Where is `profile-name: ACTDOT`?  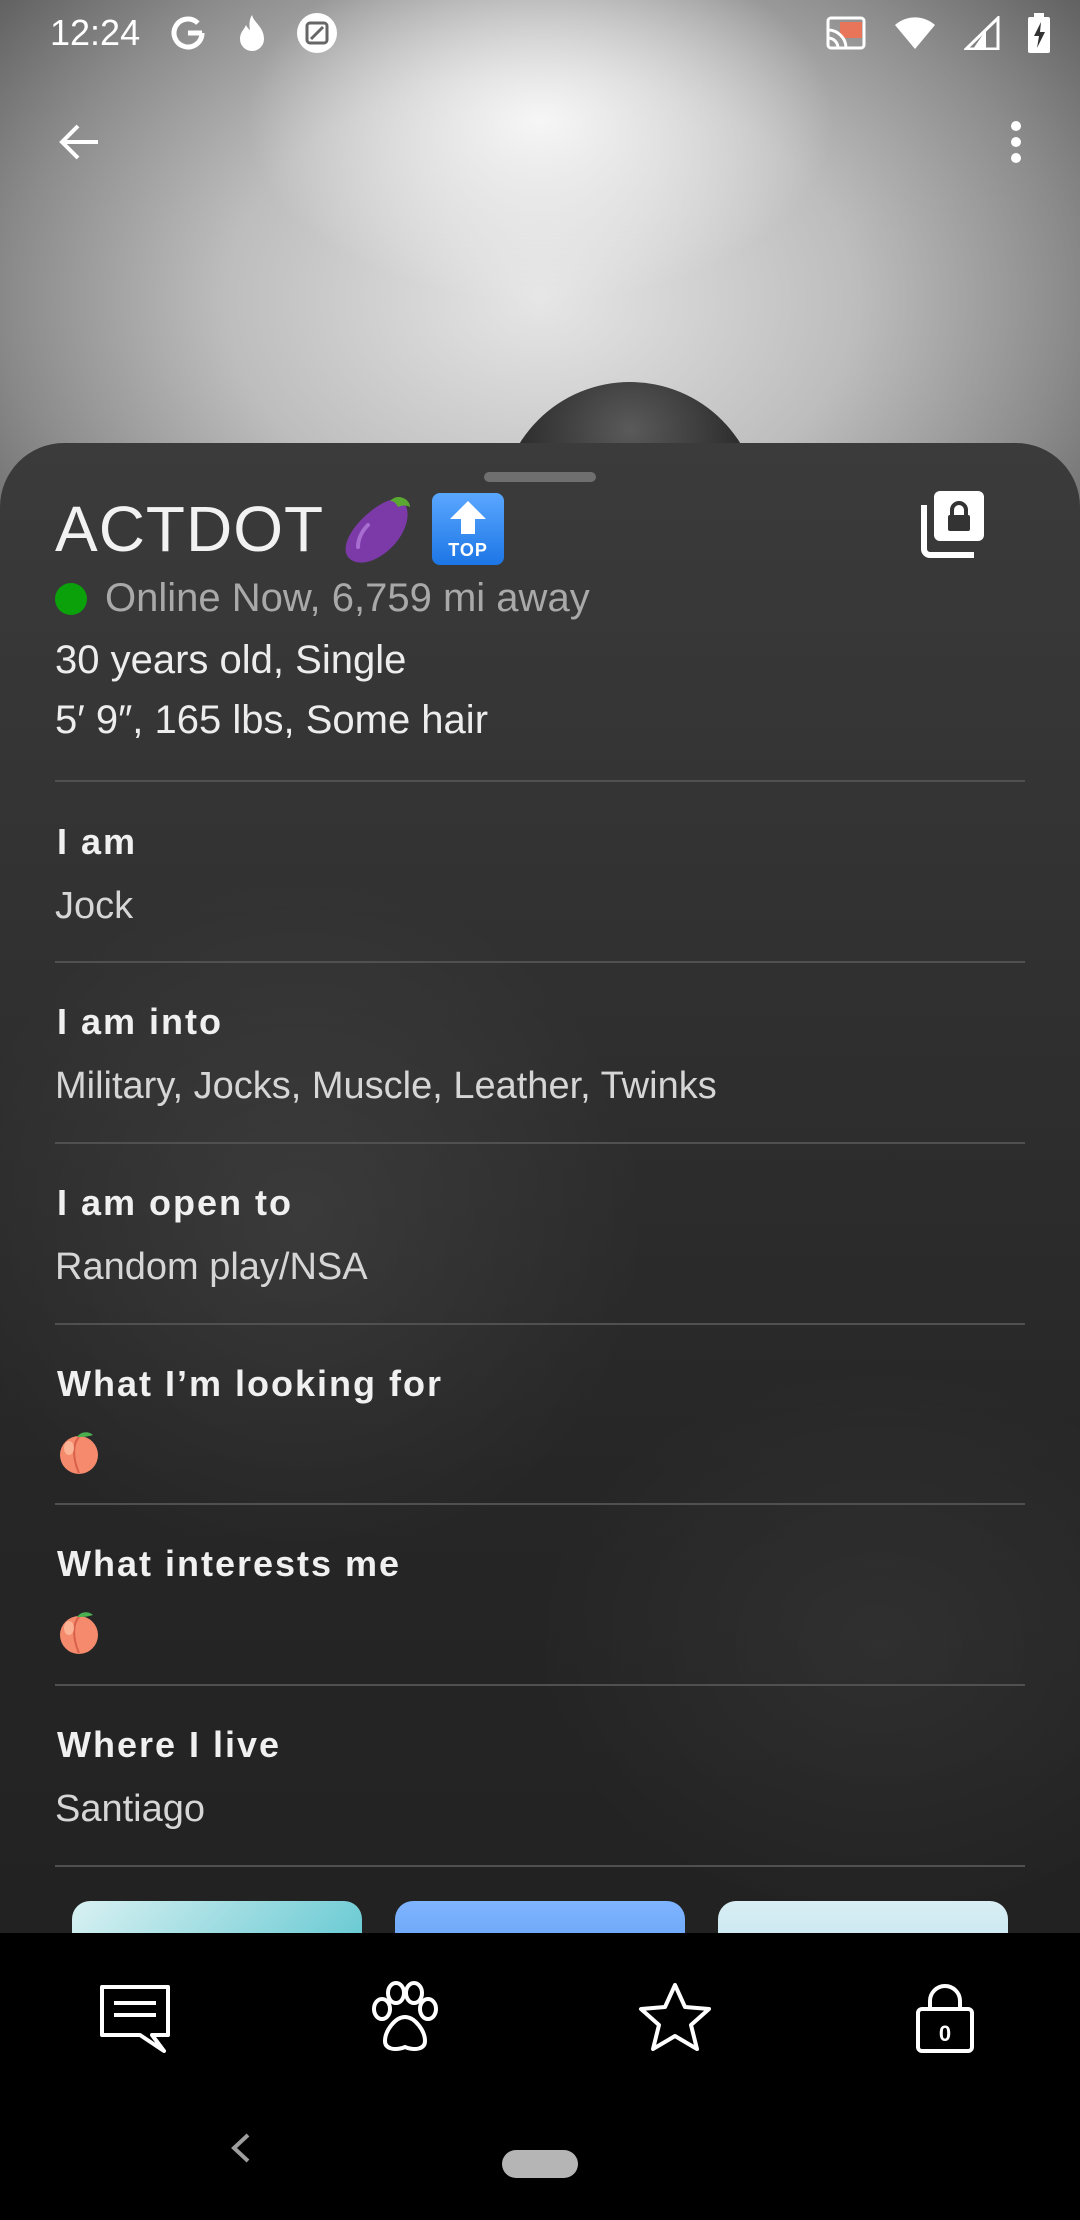 profile-name: ACTDOT is located at coordinates (190, 529).